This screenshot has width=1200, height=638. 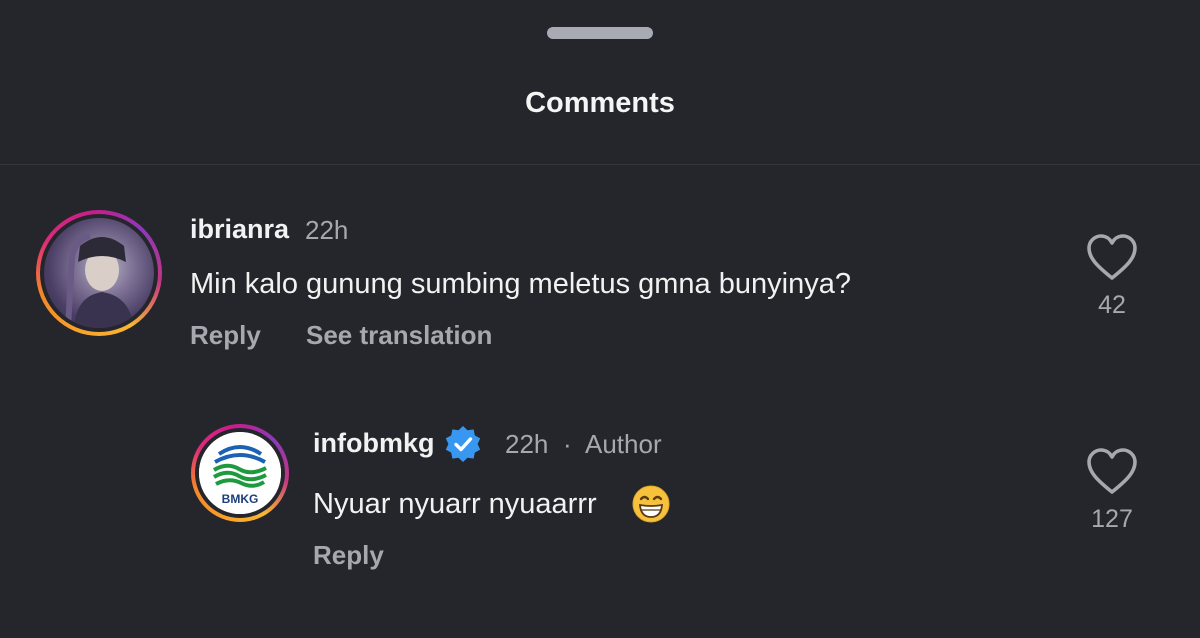 What do you see at coordinates (600, 33) in the screenshot?
I see `drag-handle` at bounding box center [600, 33].